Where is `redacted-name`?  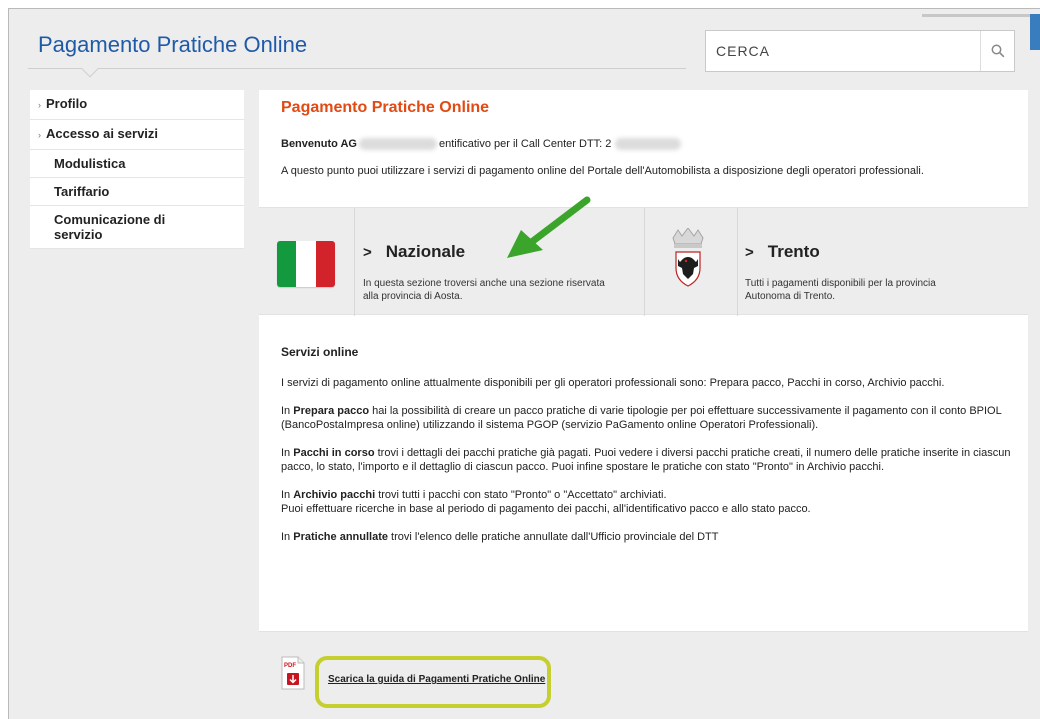 redacted-name is located at coordinates (398, 144).